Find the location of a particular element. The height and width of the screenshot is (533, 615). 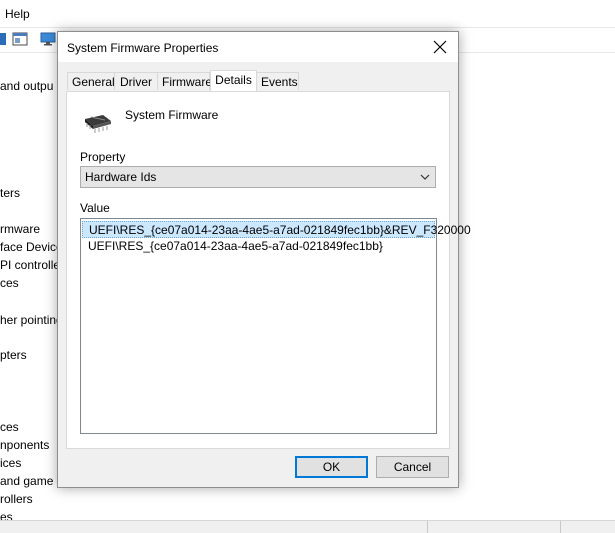

tree-item: rmware is located at coordinates (20, 229).